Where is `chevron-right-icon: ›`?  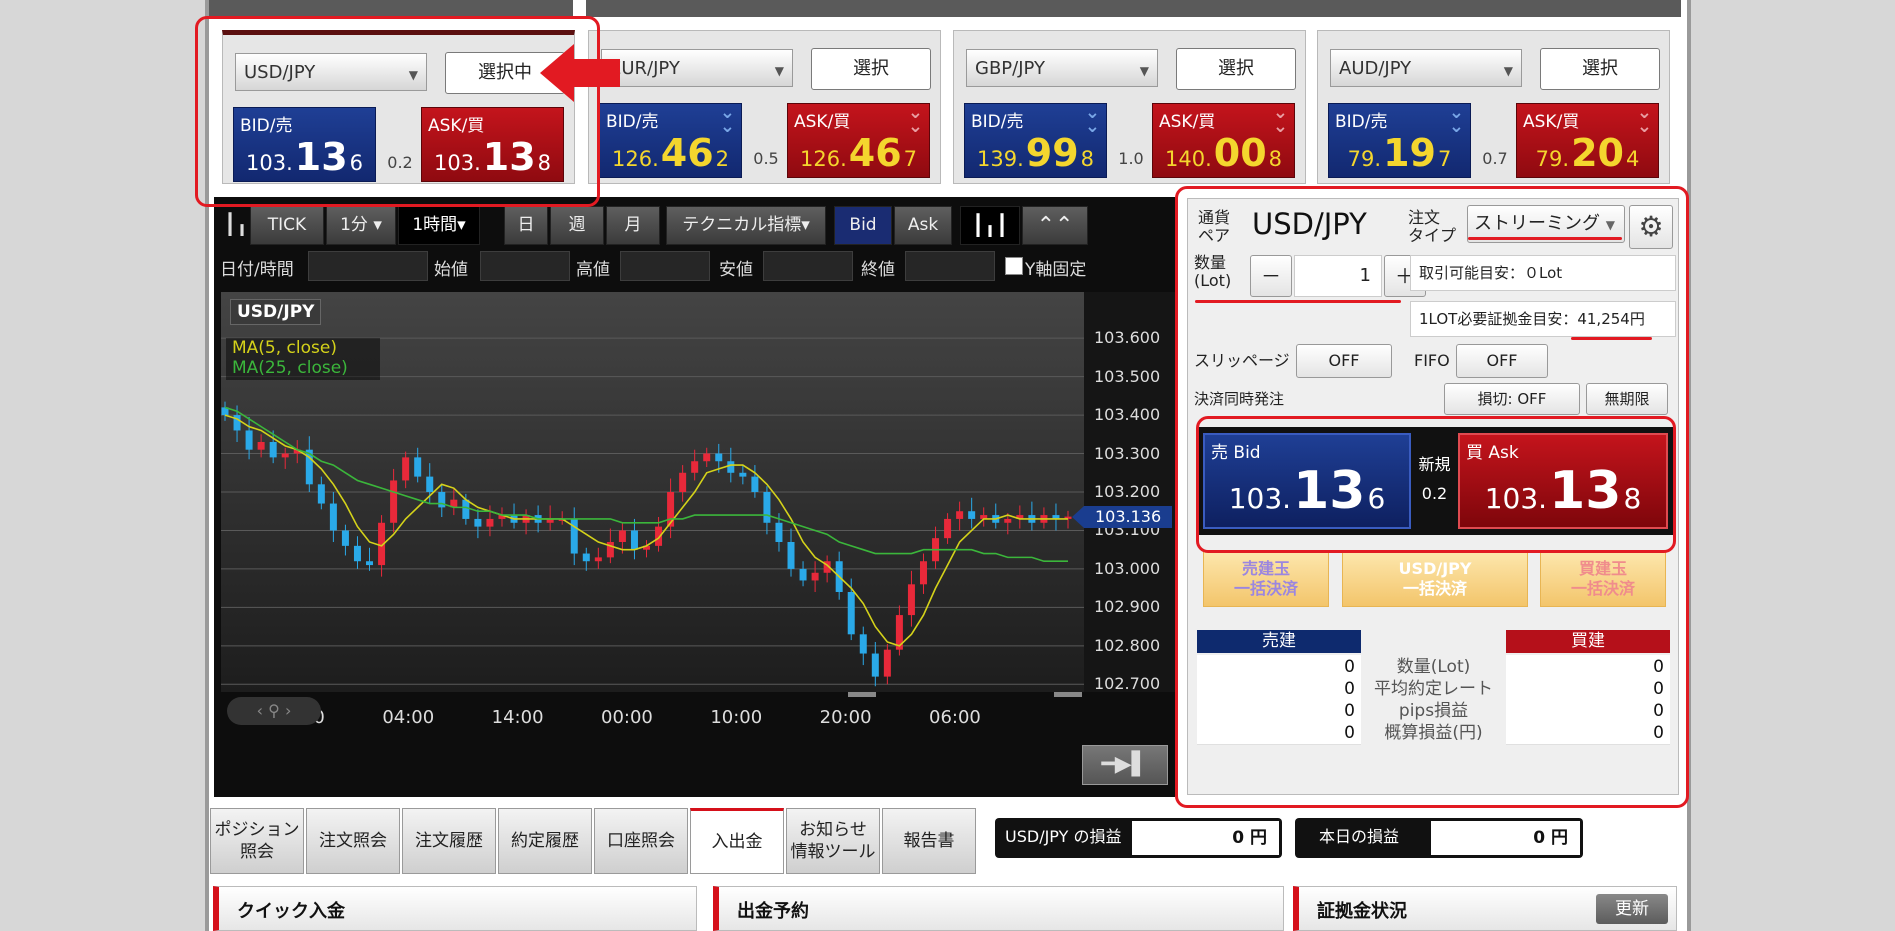
chevron-right-icon: › is located at coordinates (288, 710).